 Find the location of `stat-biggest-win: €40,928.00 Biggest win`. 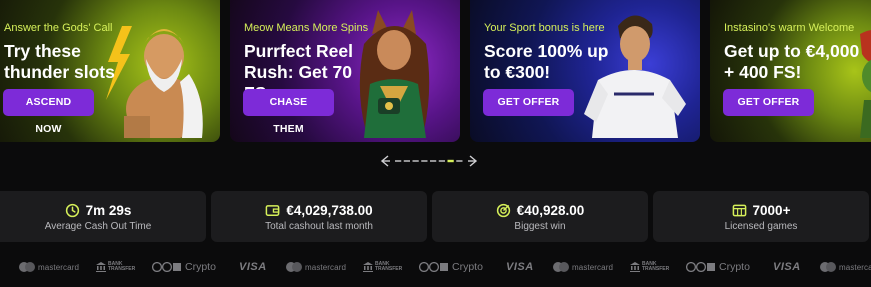

stat-biggest-win: €40,928.00 Biggest win is located at coordinates (540, 216).